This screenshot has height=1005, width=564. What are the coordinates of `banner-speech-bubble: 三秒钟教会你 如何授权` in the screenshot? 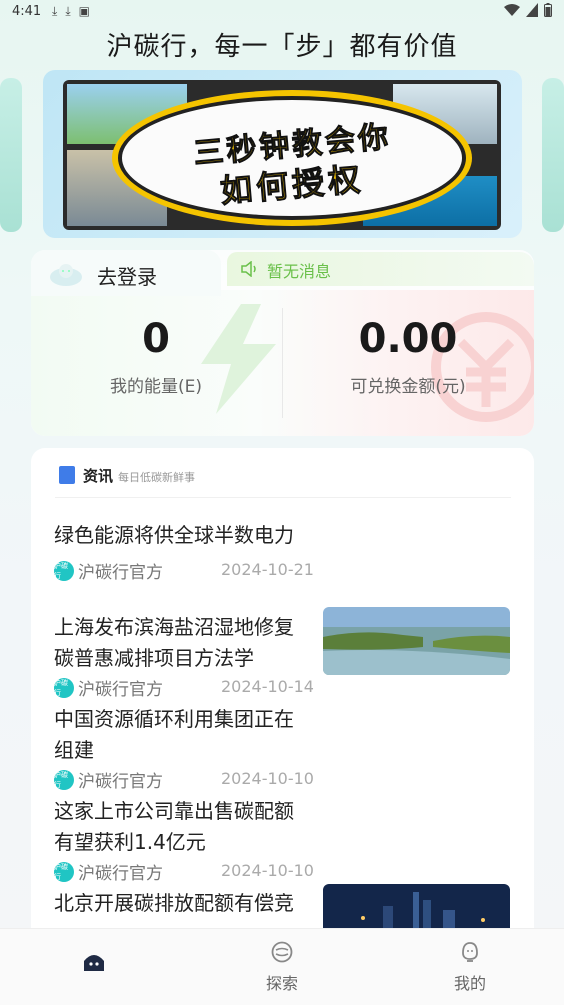 It's located at (292, 158).